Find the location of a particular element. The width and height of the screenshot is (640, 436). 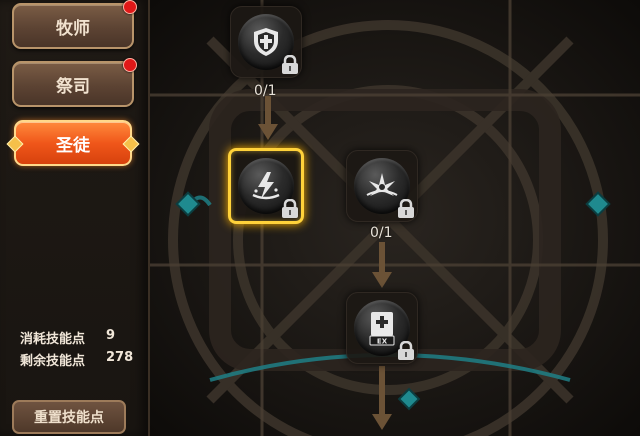

skill-node-holy-burst is located at coordinates (382, 186).